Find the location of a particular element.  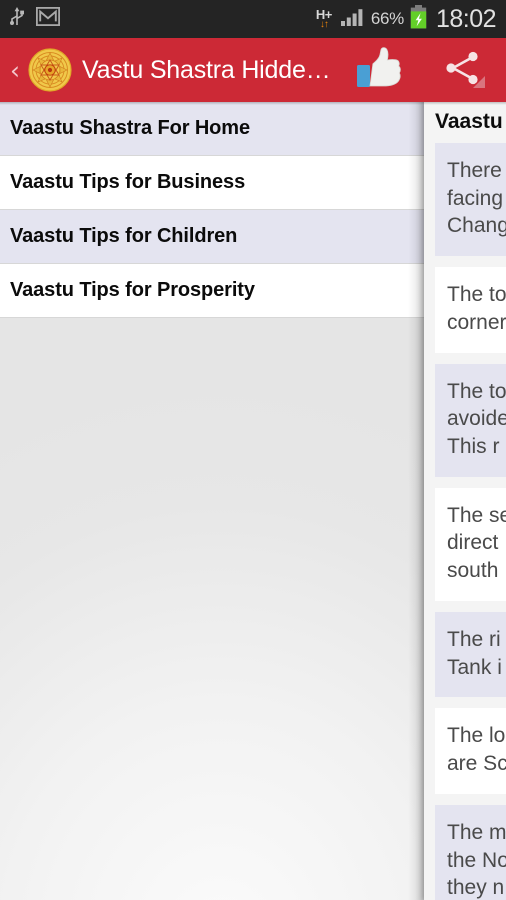

share-icon is located at coordinates (463, 70).